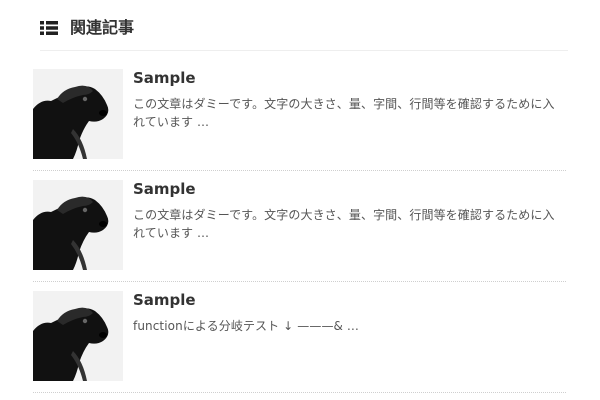 The image size is (600, 400). Describe the element at coordinates (49, 28) in the screenshot. I see `list-icon` at that location.